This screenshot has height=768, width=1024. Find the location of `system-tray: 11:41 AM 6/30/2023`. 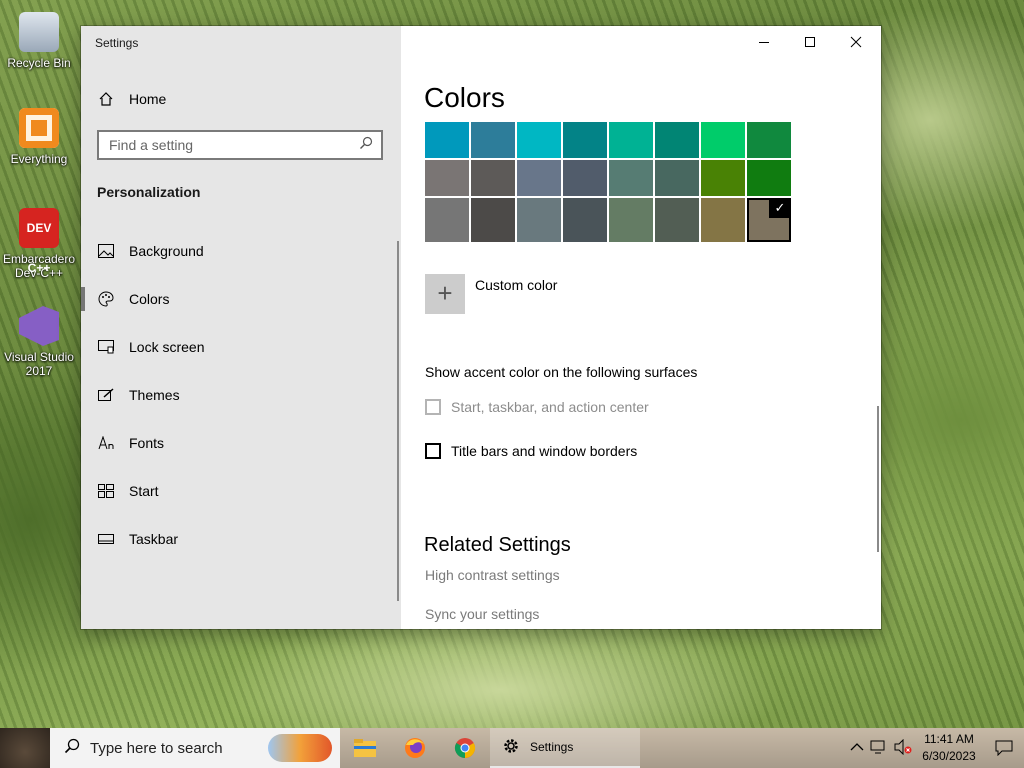

system-tray: 11:41 AM 6/30/2023 is located at coordinates (917, 748).